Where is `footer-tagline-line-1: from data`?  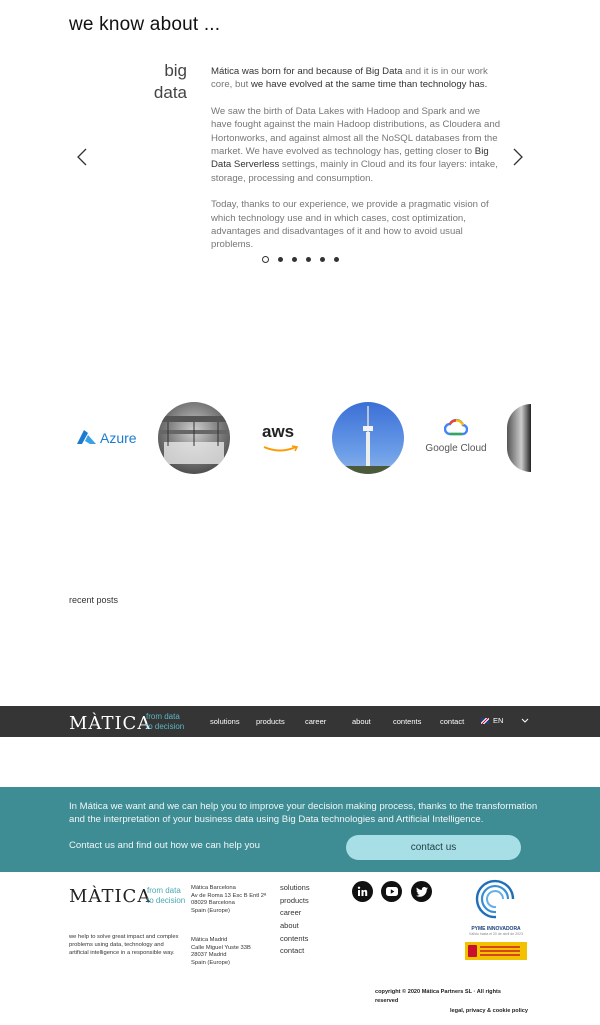
footer-tagline-line-1: from data is located at coordinates (164, 890).